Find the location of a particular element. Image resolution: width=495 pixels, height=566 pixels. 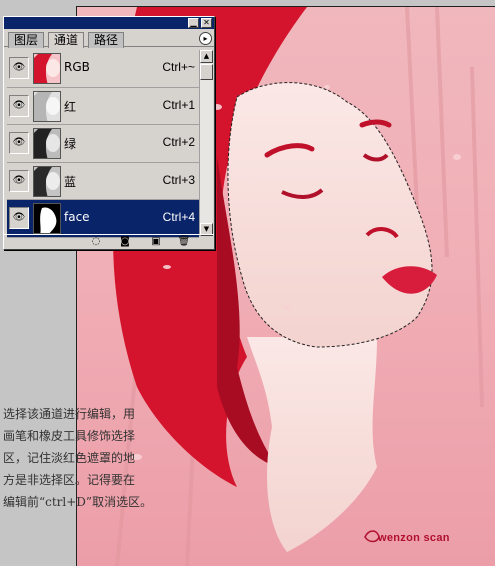

scroll-thumb is located at coordinates (206, 72).